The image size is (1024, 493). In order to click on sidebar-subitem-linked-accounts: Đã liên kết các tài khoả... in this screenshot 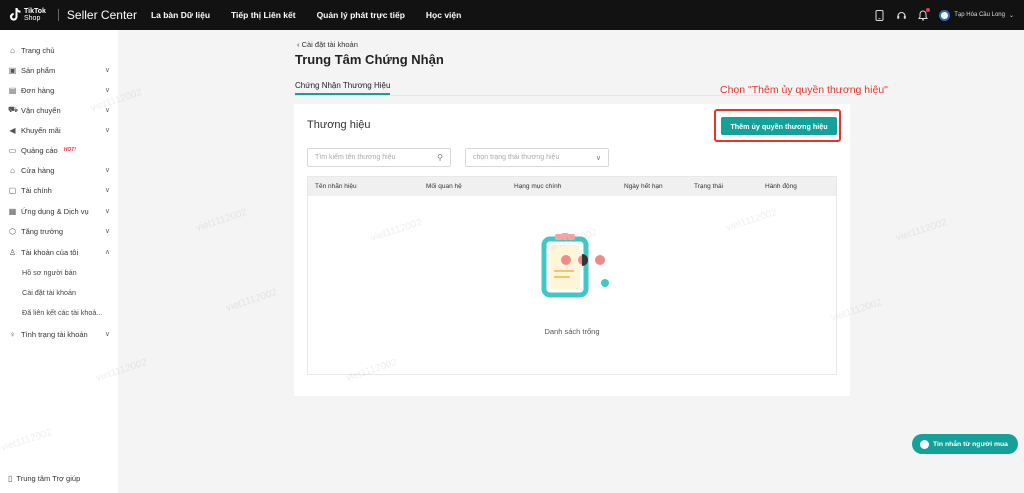, I will do `click(62, 312)`.